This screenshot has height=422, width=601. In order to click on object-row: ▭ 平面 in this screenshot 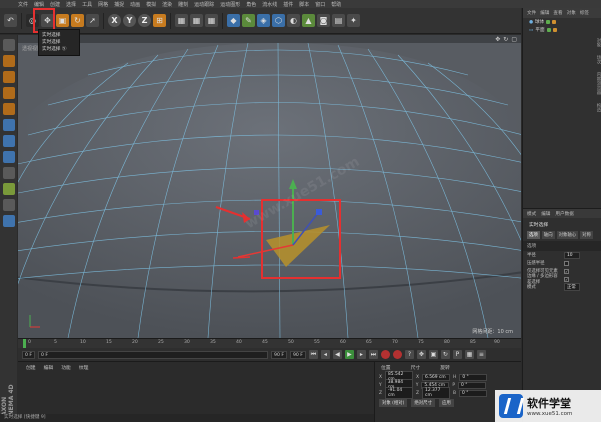, I will do `click(562, 30)`.